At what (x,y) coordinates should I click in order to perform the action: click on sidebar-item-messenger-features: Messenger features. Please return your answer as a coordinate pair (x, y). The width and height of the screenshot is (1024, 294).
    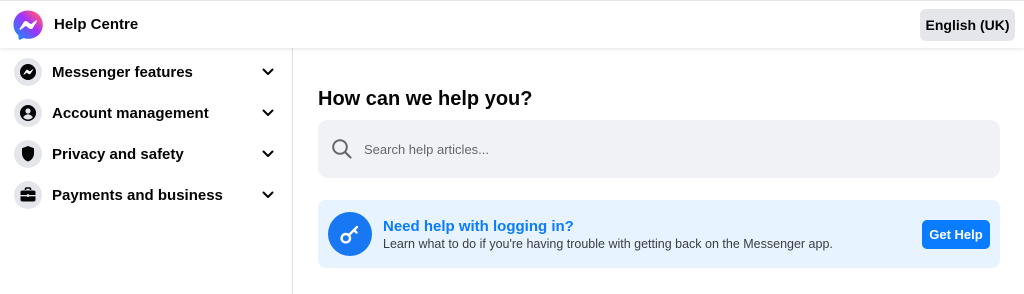
    Looking at the image, I should click on (146, 72).